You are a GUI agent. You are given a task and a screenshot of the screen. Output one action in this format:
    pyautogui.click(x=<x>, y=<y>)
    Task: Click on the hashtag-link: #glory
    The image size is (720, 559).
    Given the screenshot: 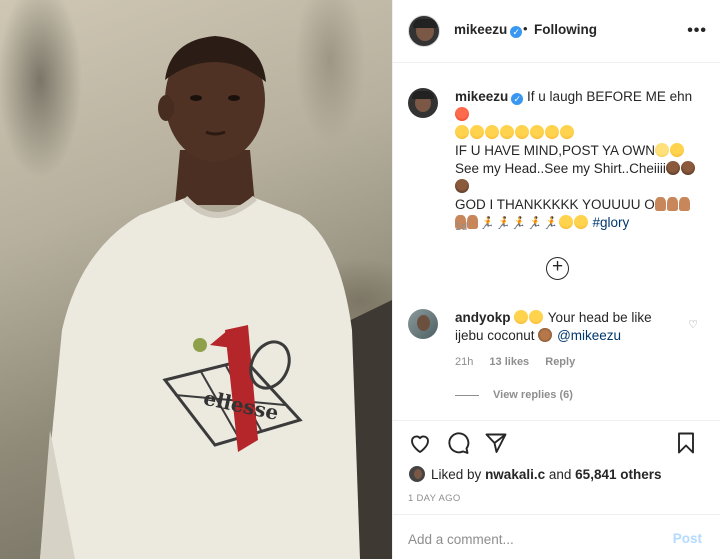 What is the action you would take?
    pyautogui.click(x=611, y=222)
    